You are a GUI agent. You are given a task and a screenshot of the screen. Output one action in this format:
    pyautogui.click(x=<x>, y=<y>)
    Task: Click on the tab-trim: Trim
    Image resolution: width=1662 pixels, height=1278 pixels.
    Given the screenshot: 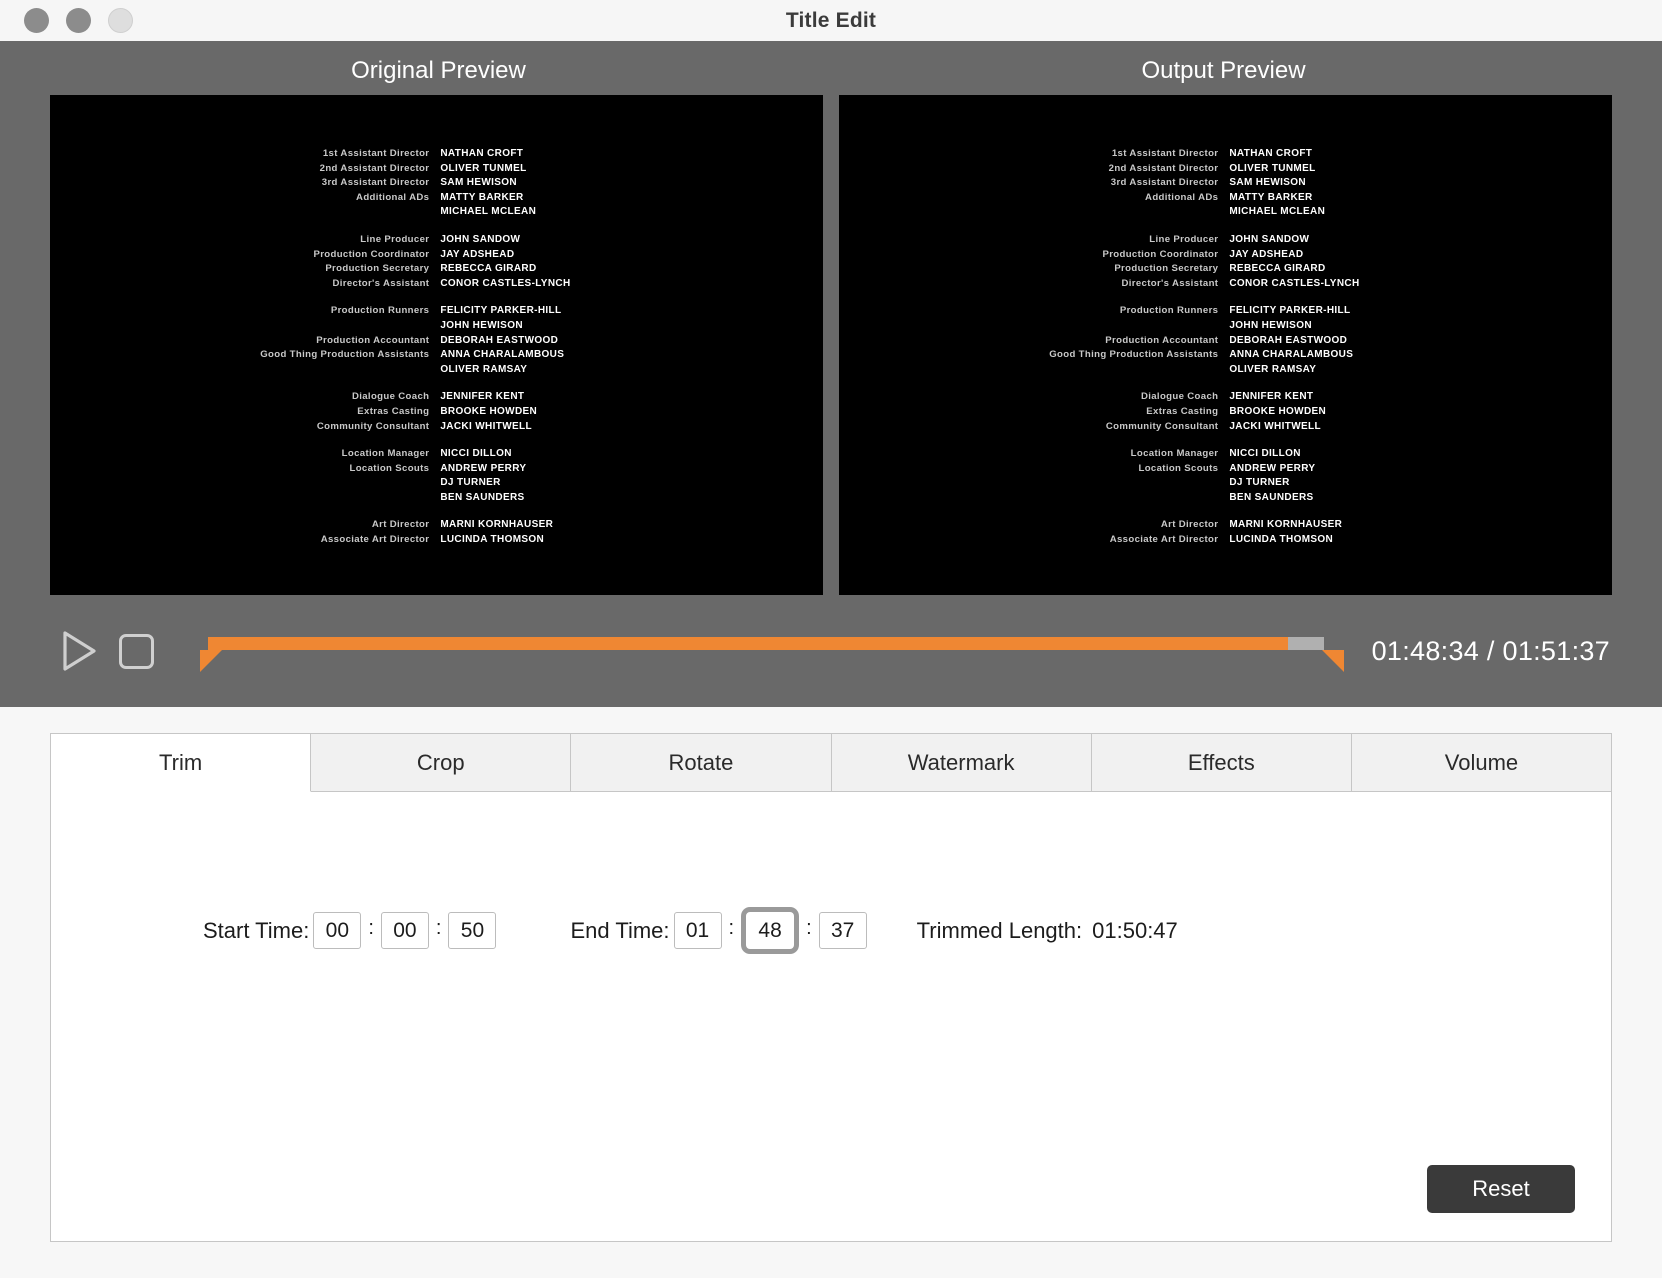 What is the action you would take?
    pyautogui.click(x=181, y=763)
    